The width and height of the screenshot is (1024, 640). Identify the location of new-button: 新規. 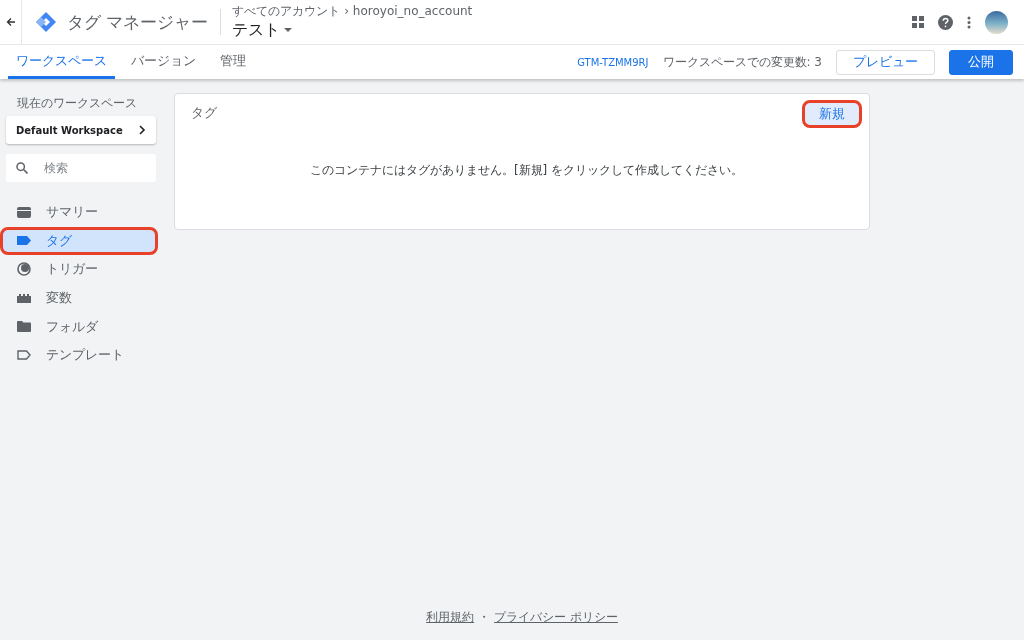
(832, 114).